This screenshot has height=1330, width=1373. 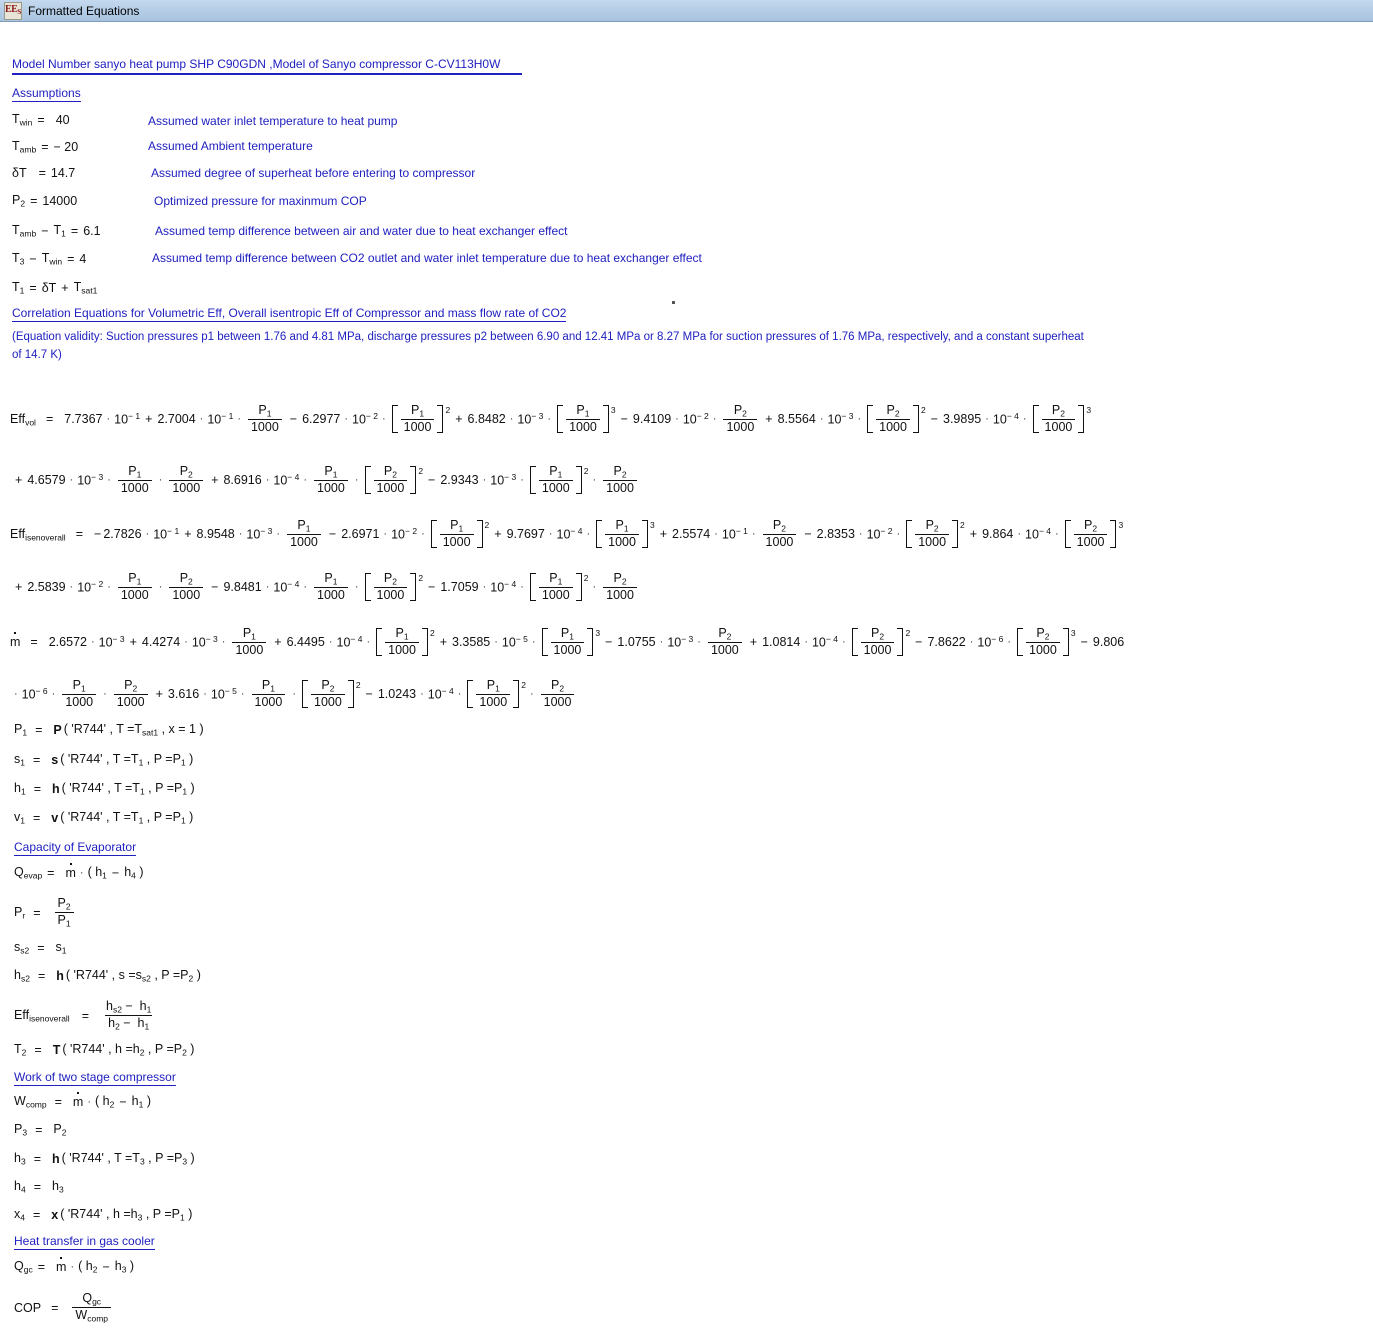 What do you see at coordinates (84, 1242) in the screenshot?
I see `heat-transfer-gas-cooler-header: Heat transfer in gas cooler` at bounding box center [84, 1242].